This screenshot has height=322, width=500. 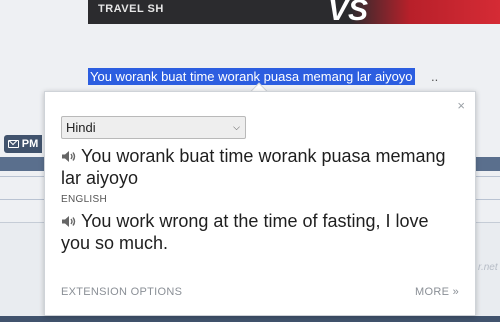 I want to click on banner-text: TRAVEL SH, so click(x=131, y=9).